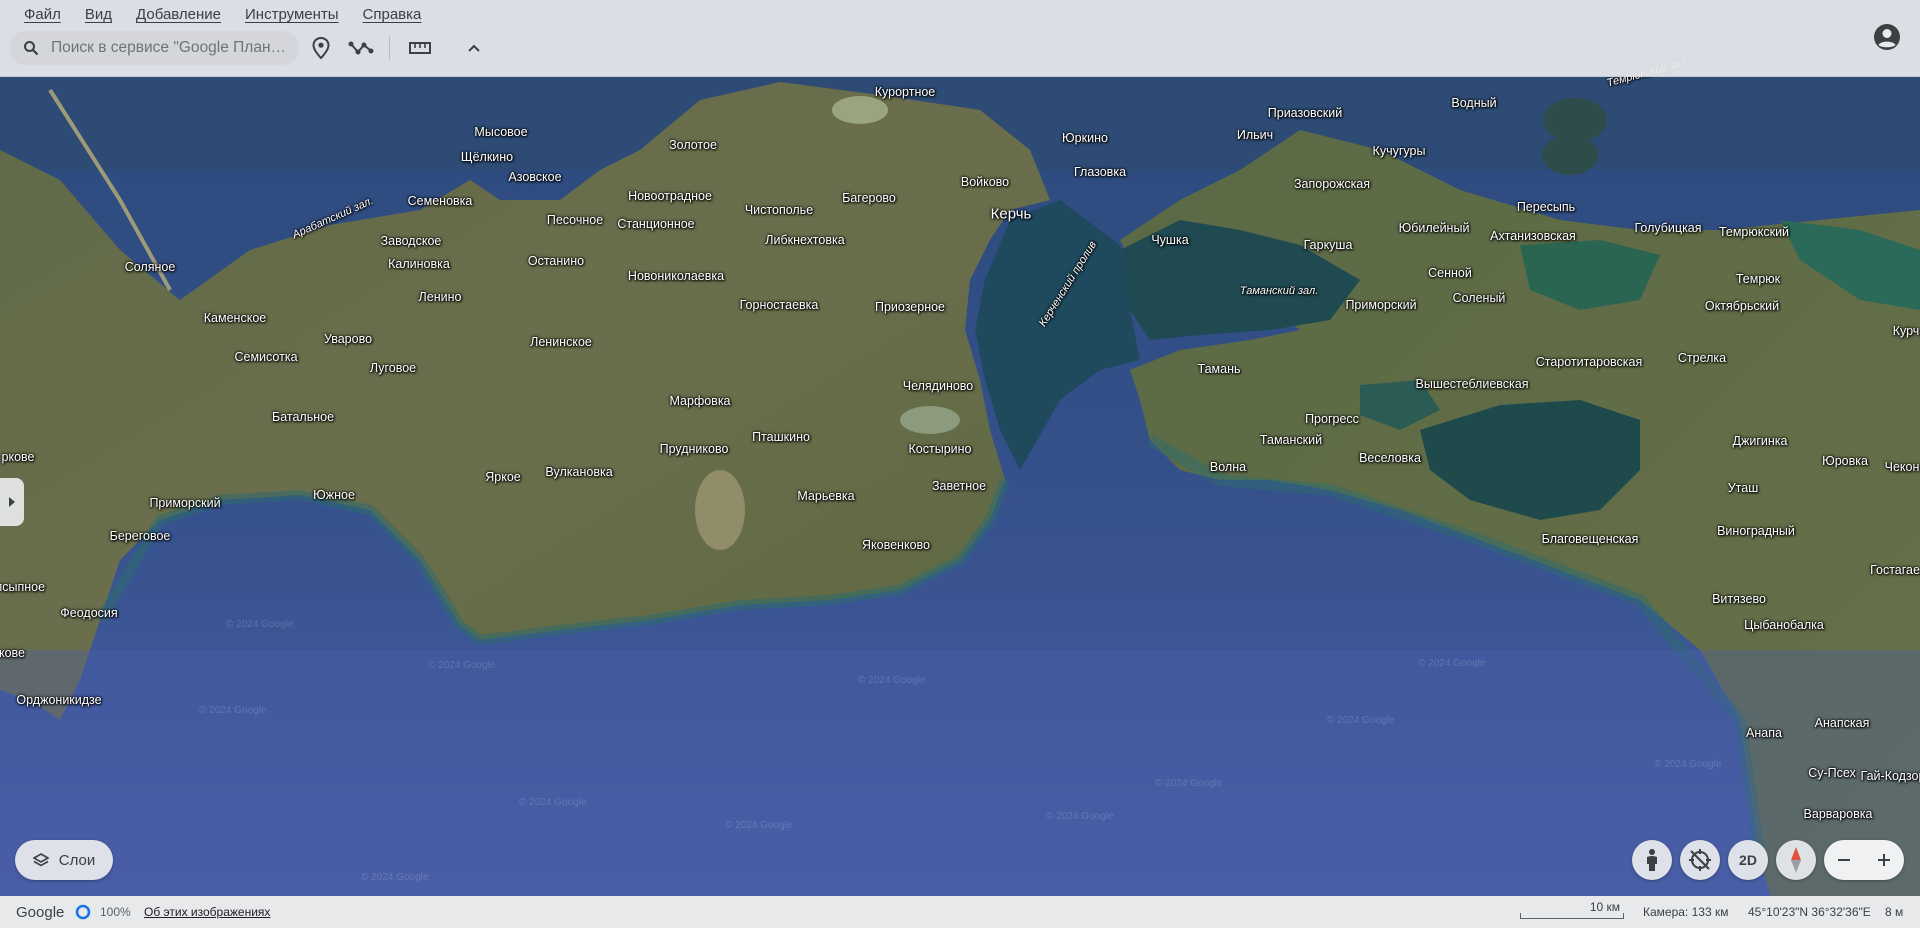 This screenshot has width=1920, height=928. Describe the element at coordinates (1902, 467) in the screenshot. I see `place-label: Чекон` at that location.